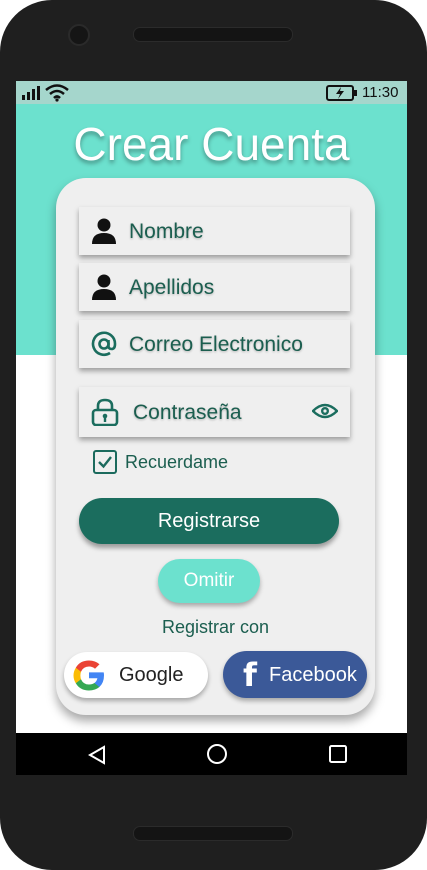 This screenshot has width=427, height=870. I want to click on status-time: 11:30, so click(380, 92).